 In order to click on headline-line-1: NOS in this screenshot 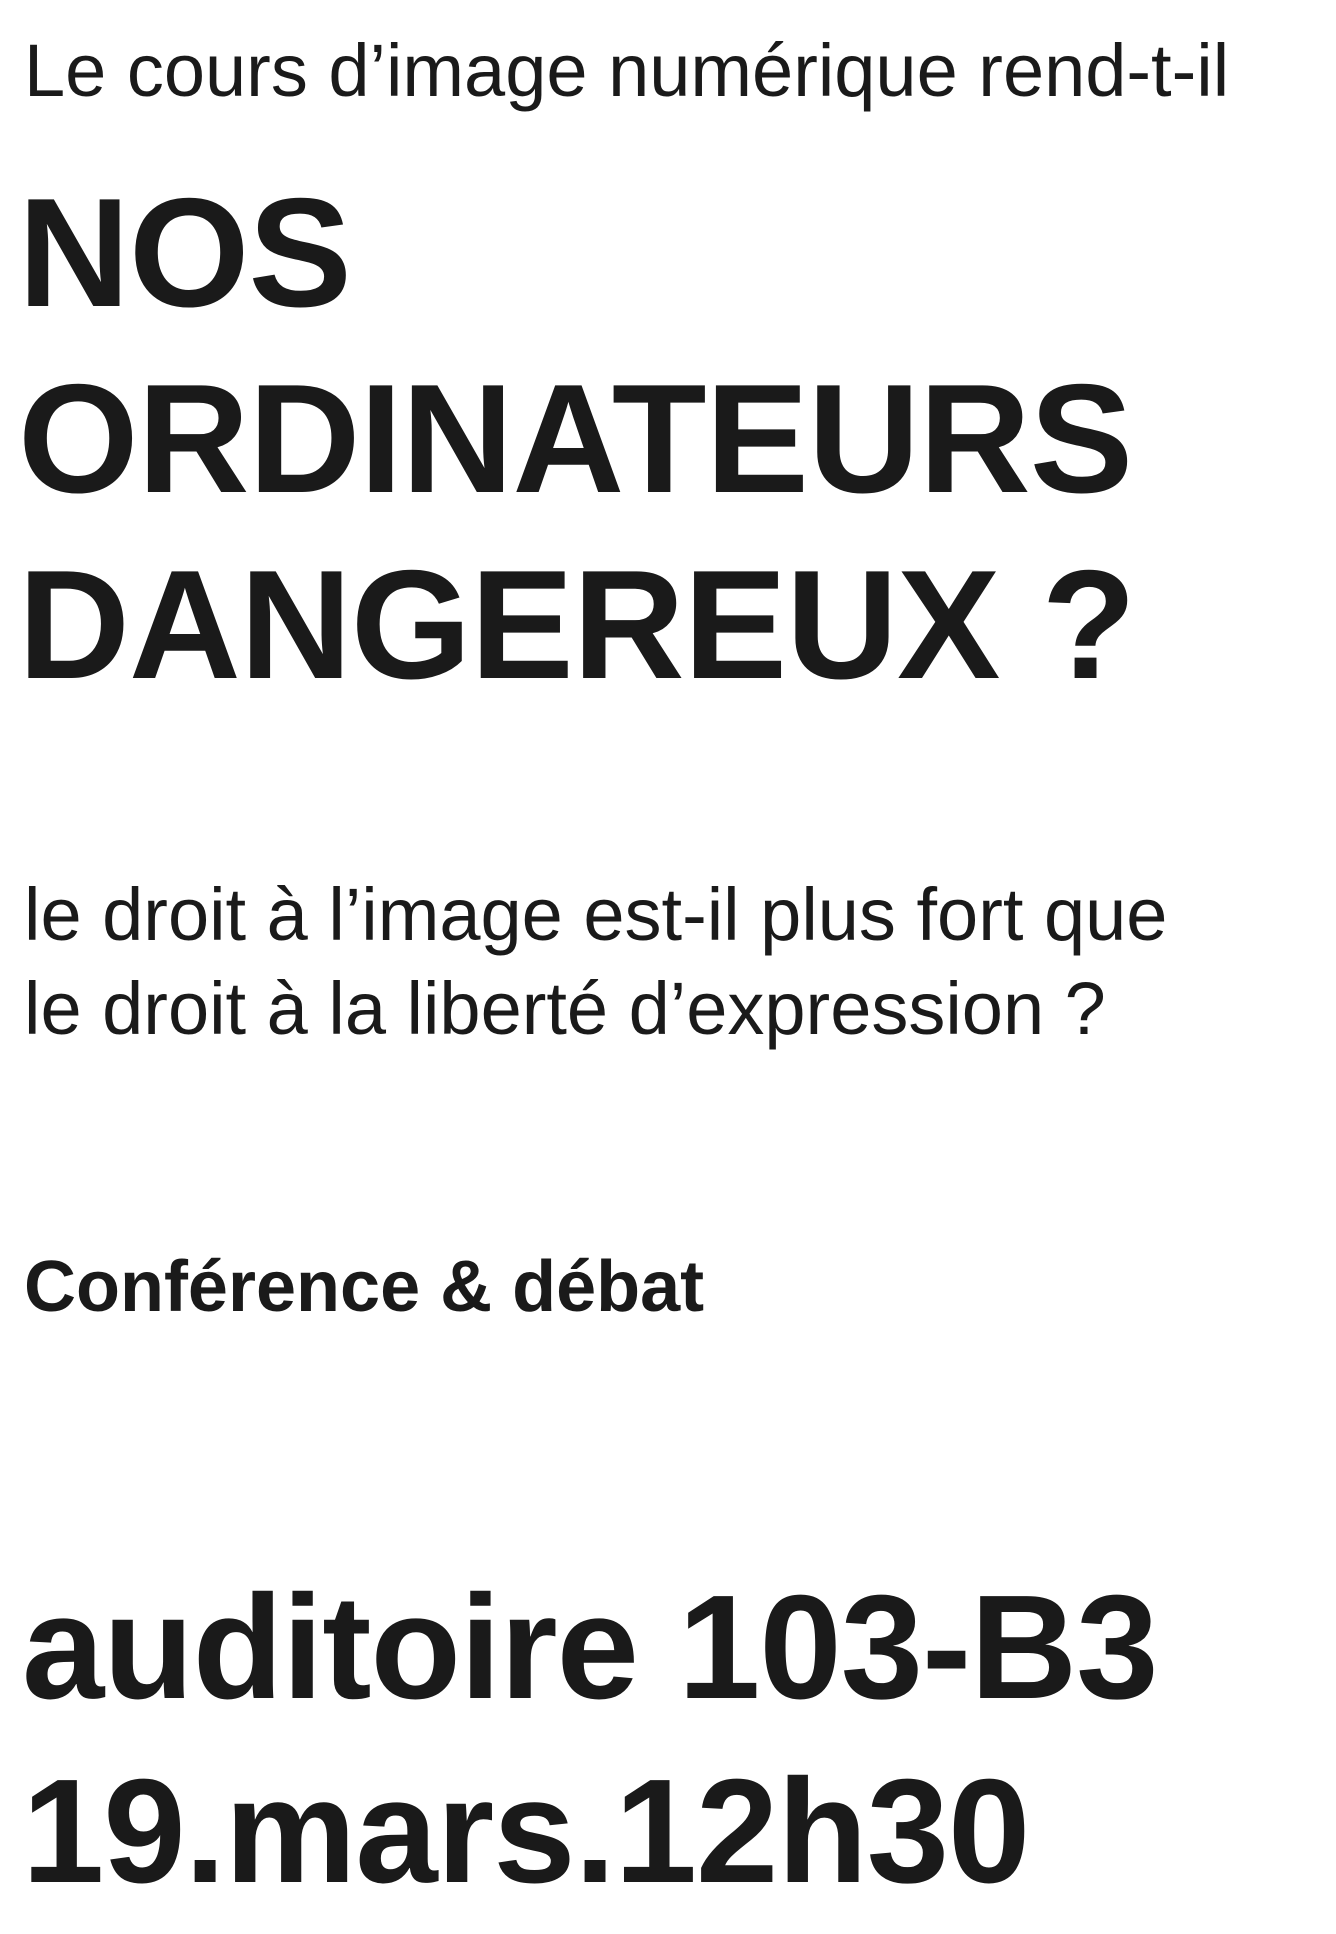, I will do `click(185, 252)`.